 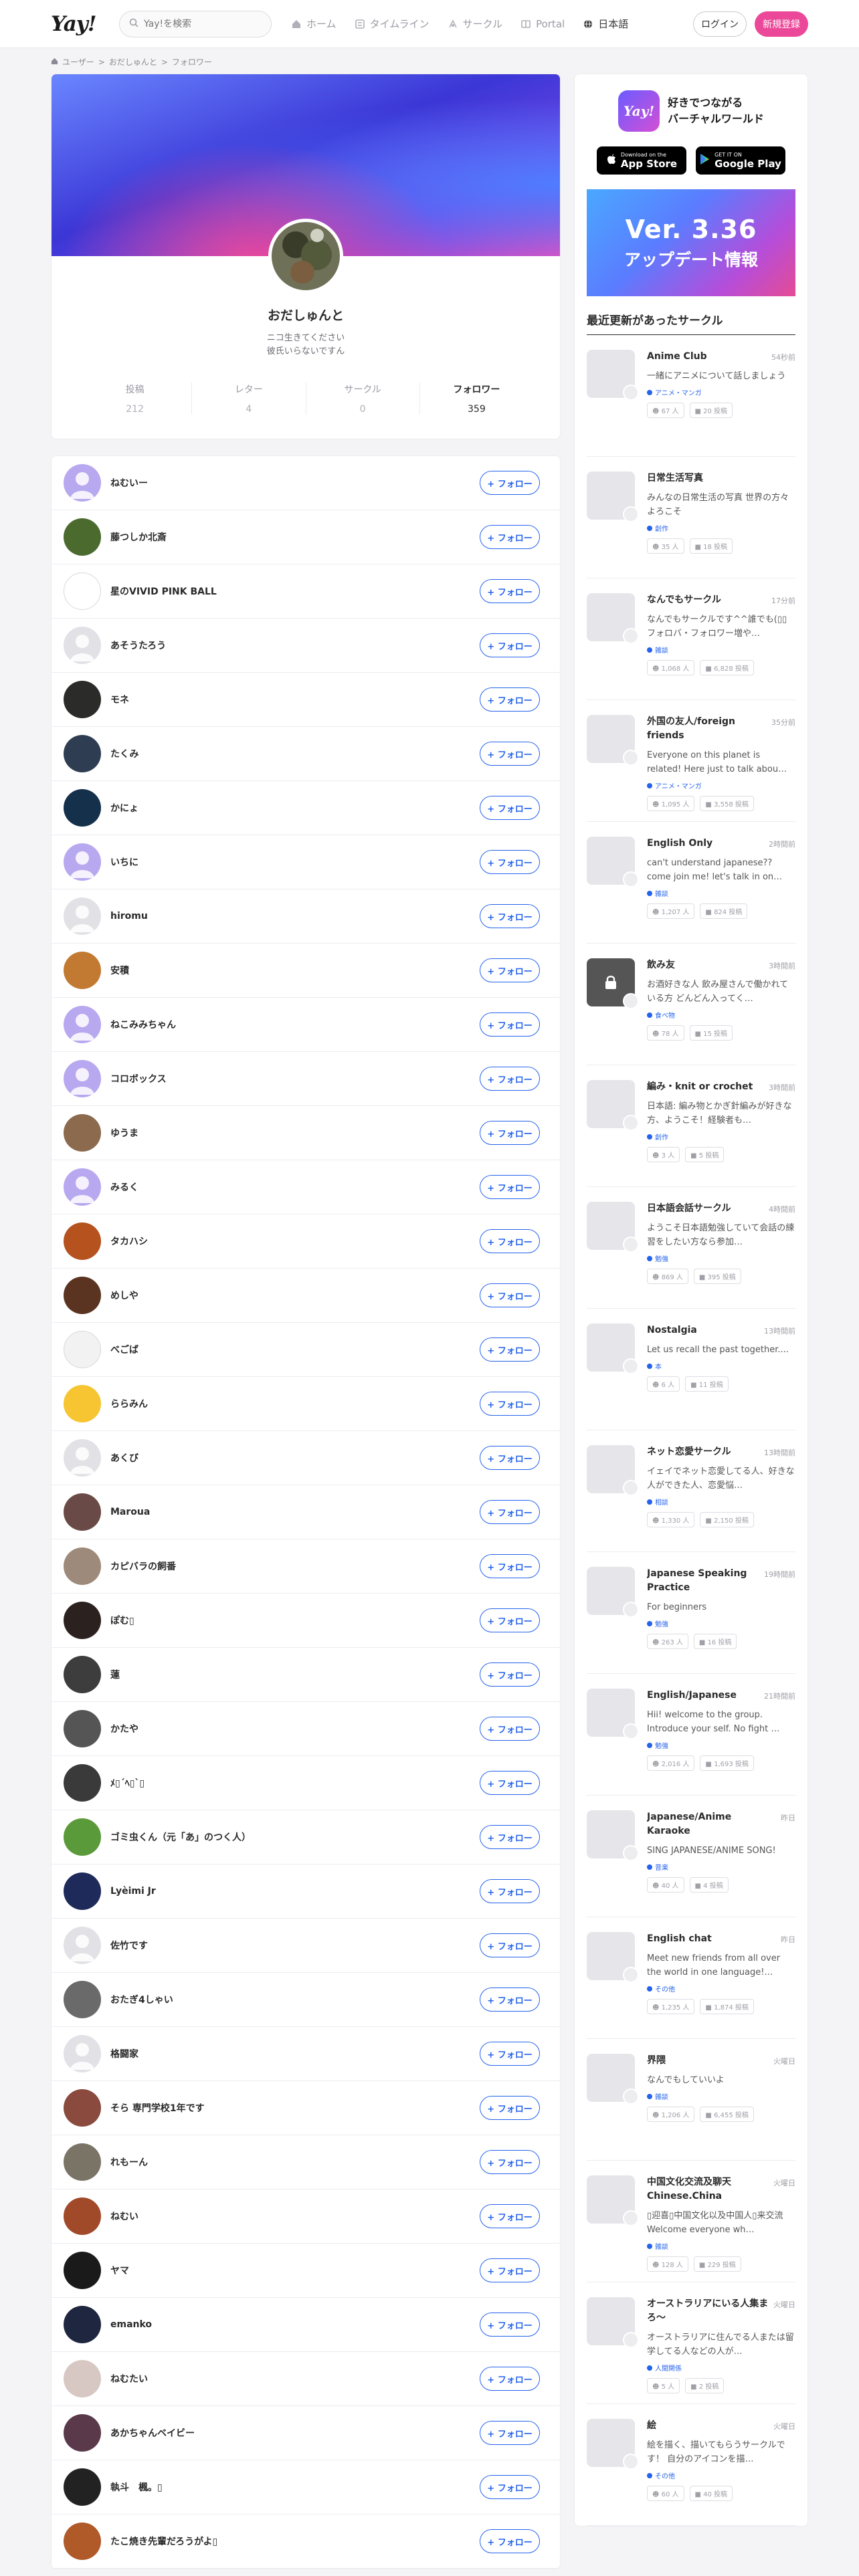 What do you see at coordinates (295, 2053) in the screenshot?
I see `follower-name: 格闘家` at bounding box center [295, 2053].